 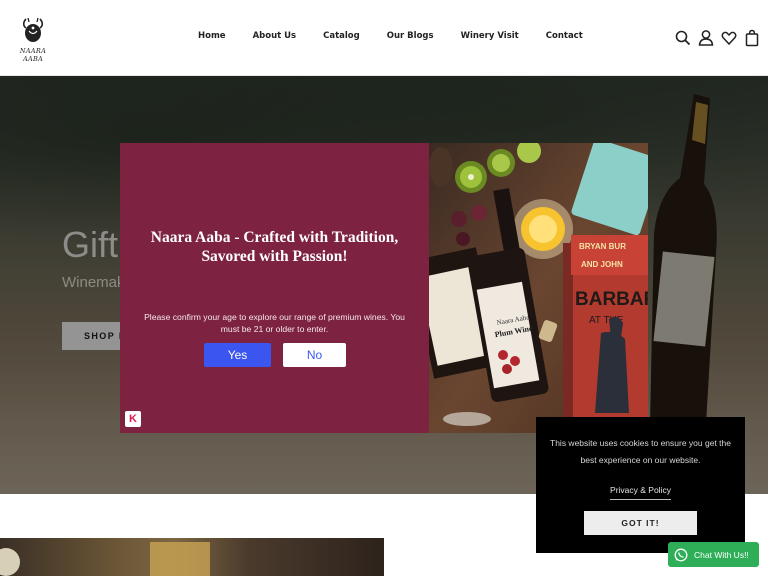 I want to click on book-author: BRYAN BUR, so click(x=602, y=246).